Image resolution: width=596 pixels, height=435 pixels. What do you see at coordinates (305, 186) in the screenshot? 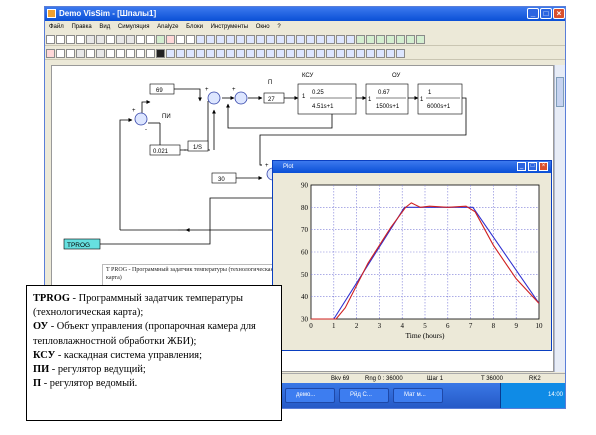
I see `y-tick-label: 90` at bounding box center [305, 186].